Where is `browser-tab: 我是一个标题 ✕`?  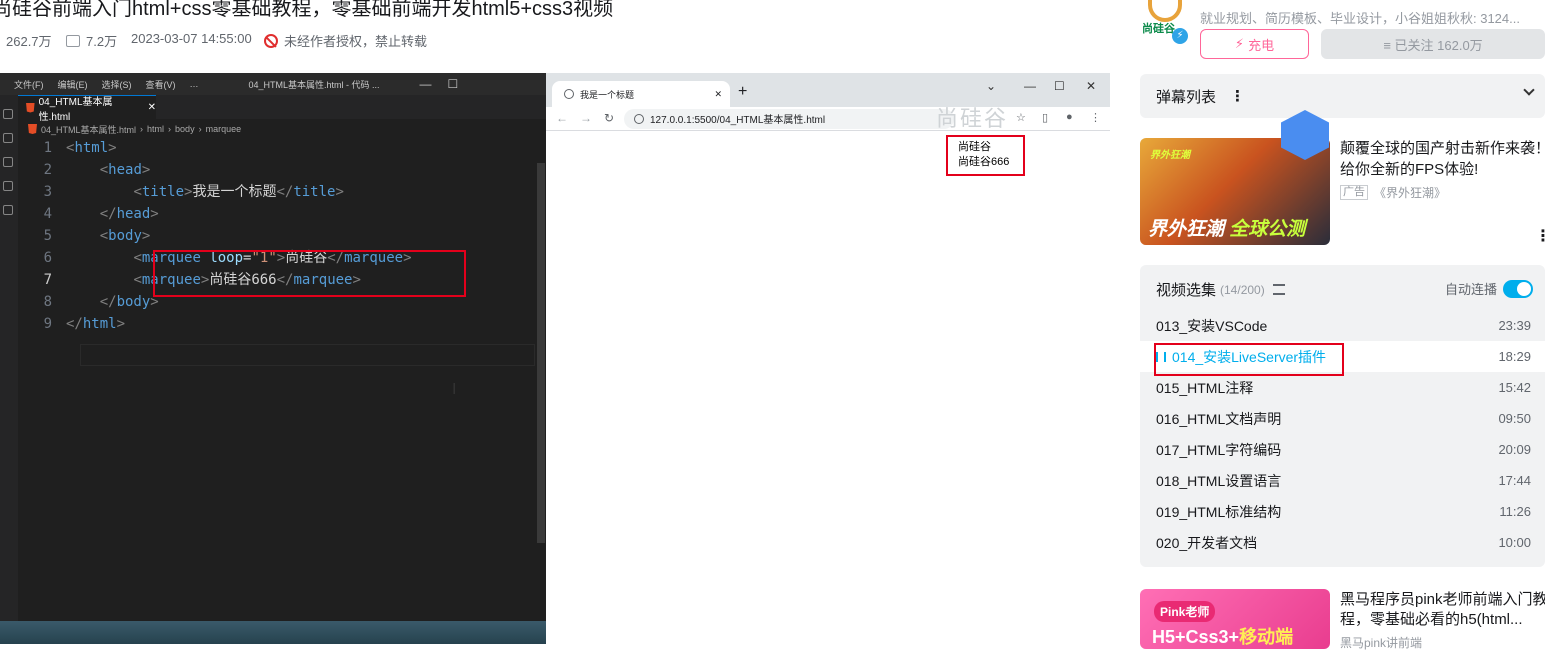 browser-tab: 我是一个标题 ✕ is located at coordinates (641, 94).